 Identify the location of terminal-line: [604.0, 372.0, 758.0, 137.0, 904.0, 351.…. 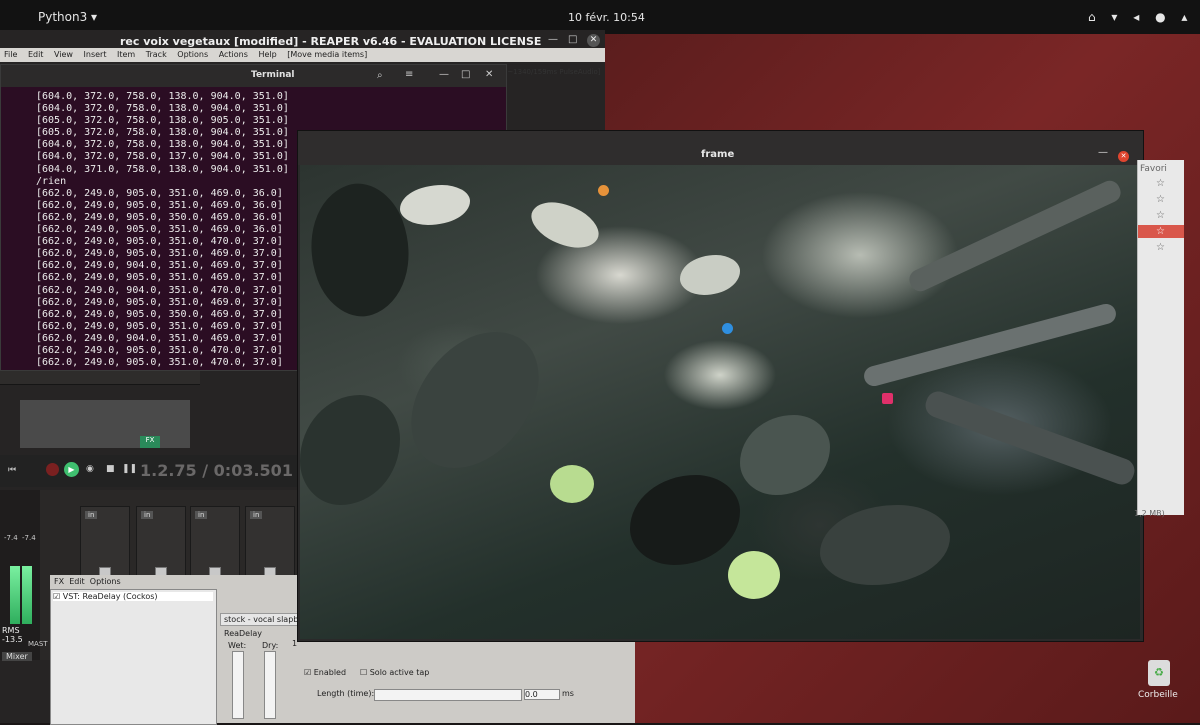
(162, 157).